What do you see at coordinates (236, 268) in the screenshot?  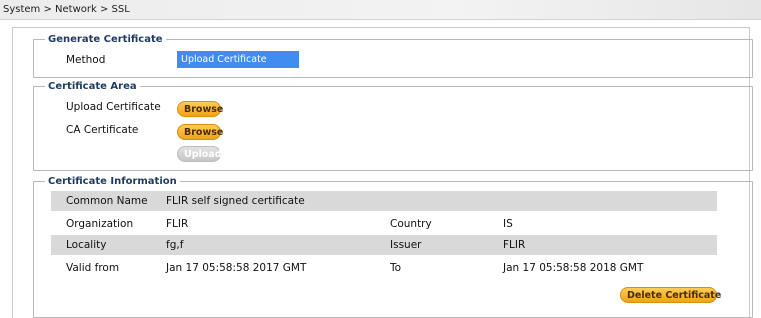 I see `valid-from-value: Jan 17 05:58:58 2017 GMT` at bounding box center [236, 268].